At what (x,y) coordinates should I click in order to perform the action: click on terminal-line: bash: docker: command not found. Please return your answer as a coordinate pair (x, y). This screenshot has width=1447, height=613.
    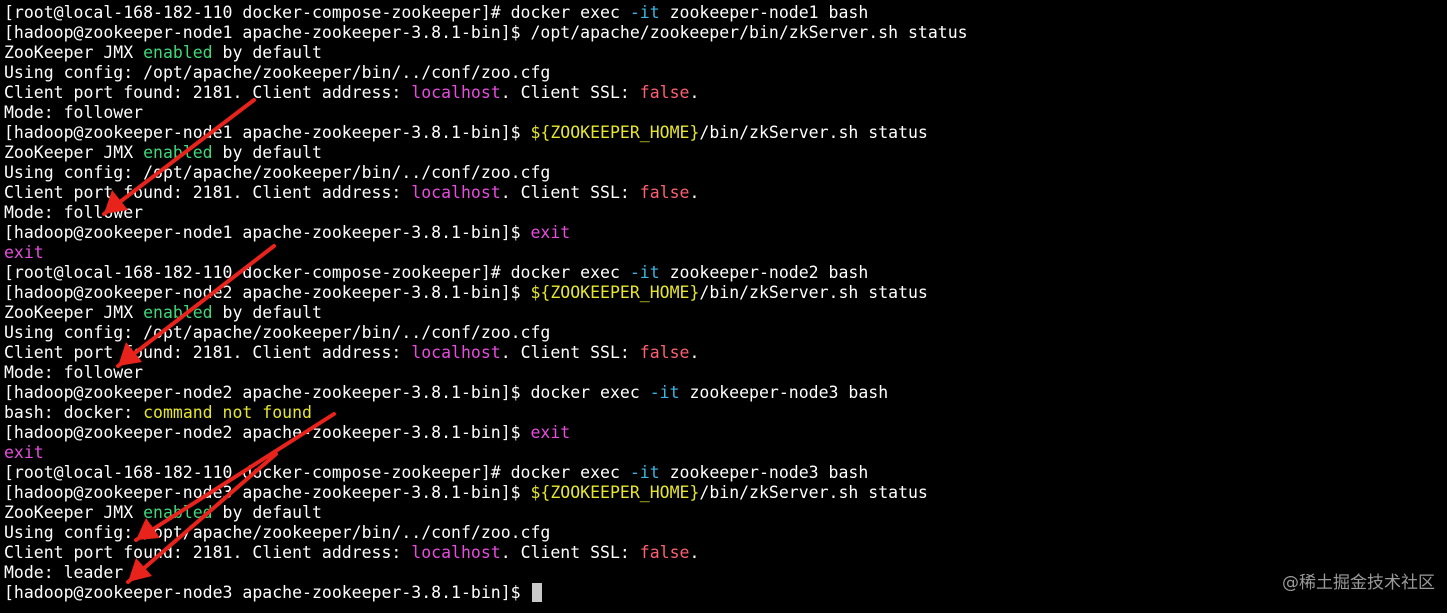
    Looking at the image, I should click on (486, 413).